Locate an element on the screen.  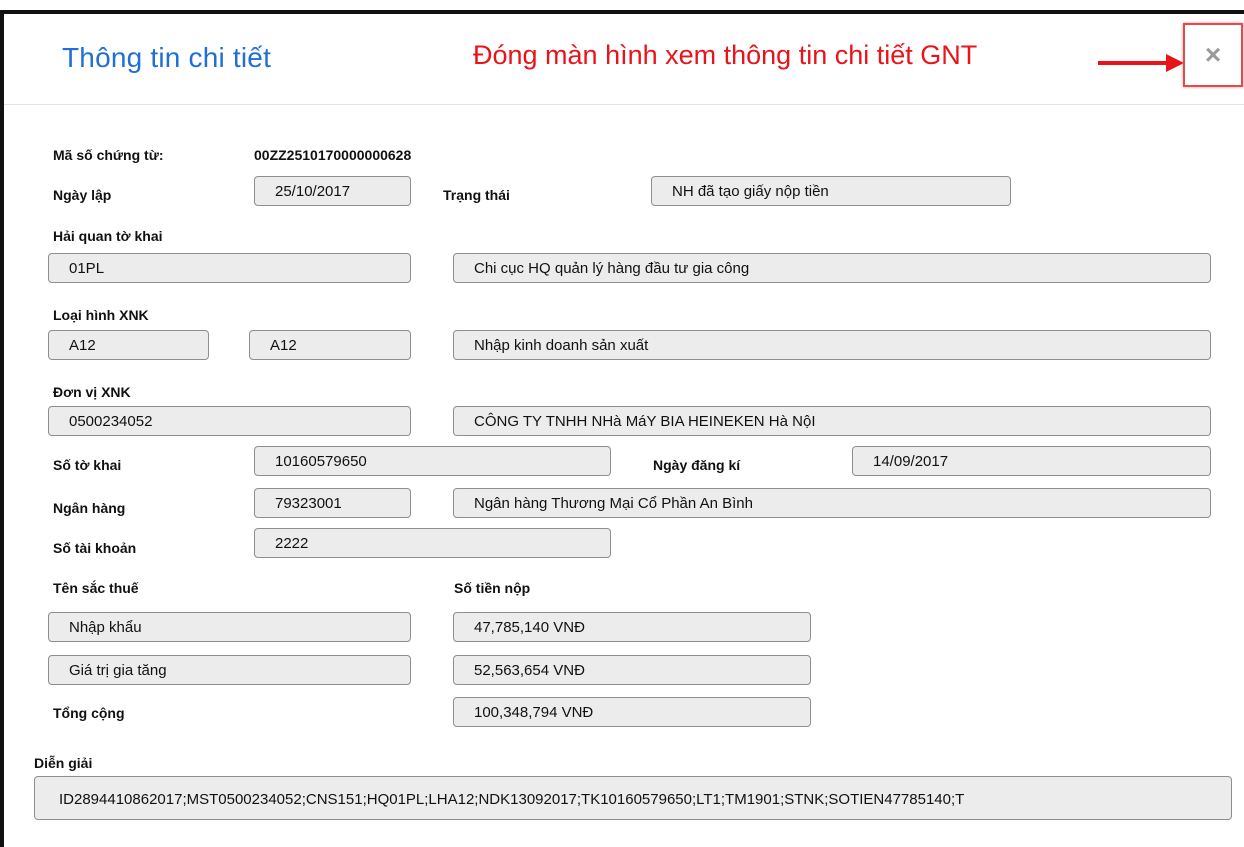
header-divider is located at coordinates (624, 104).